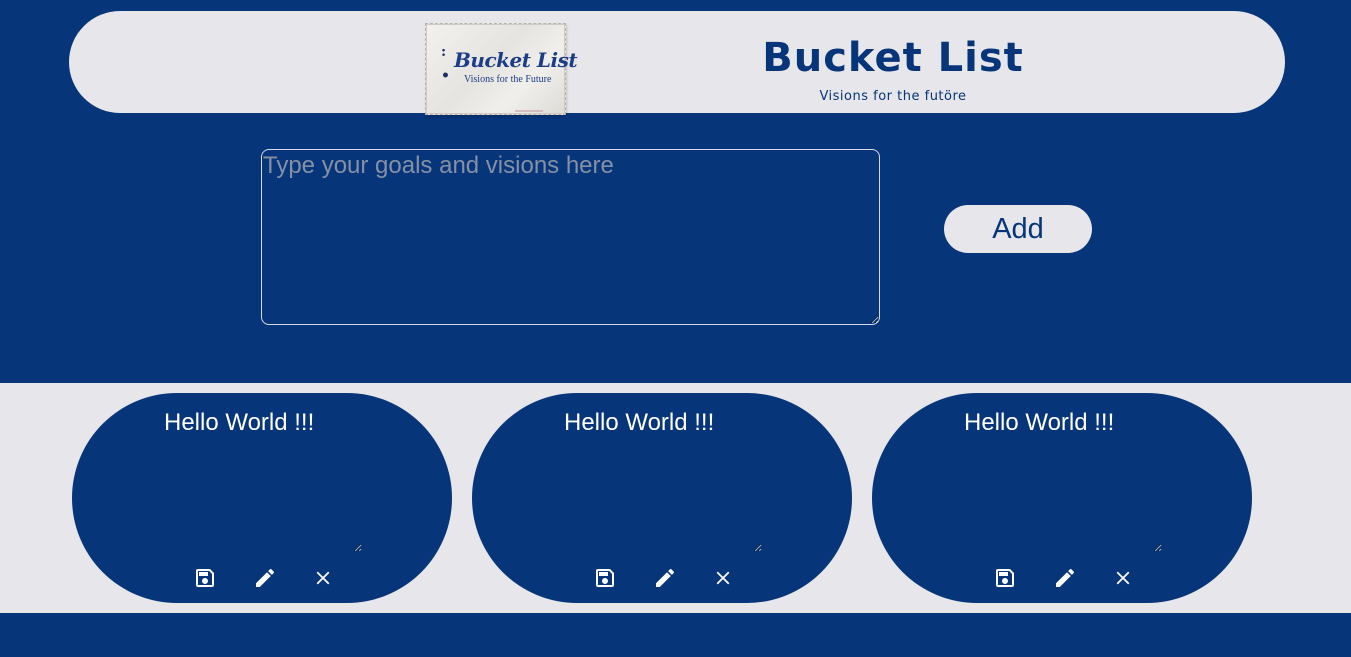  Describe the element at coordinates (1018, 229) in the screenshot. I see `add-button: Add` at that location.